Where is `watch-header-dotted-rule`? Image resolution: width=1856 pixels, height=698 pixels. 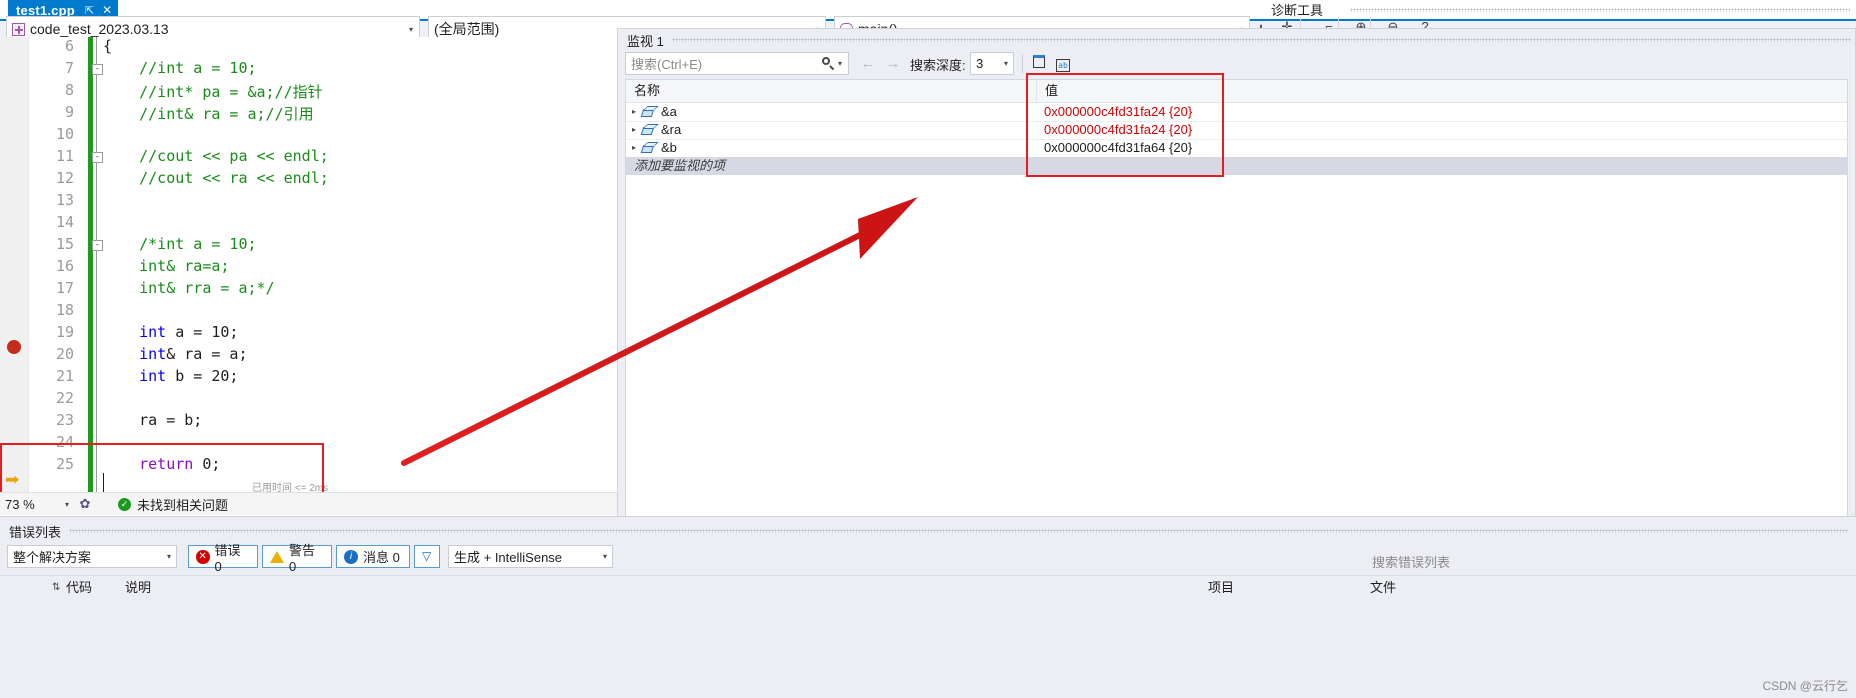
watch-header-dotted-rule is located at coordinates (1261, 40).